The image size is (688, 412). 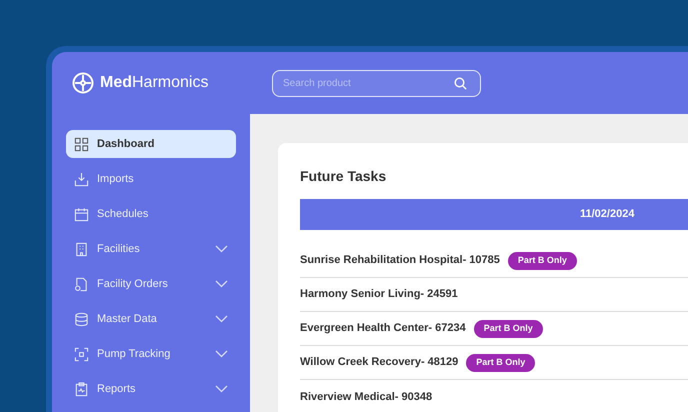 What do you see at coordinates (151, 214) in the screenshot?
I see `sidebar-item: Schedules` at bounding box center [151, 214].